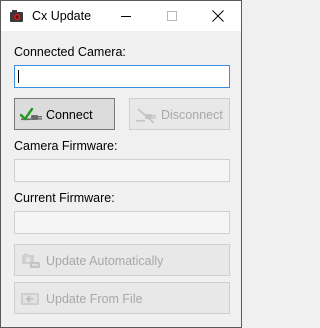  Describe the element at coordinates (18, 76) in the screenshot. I see `text-caret` at that location.